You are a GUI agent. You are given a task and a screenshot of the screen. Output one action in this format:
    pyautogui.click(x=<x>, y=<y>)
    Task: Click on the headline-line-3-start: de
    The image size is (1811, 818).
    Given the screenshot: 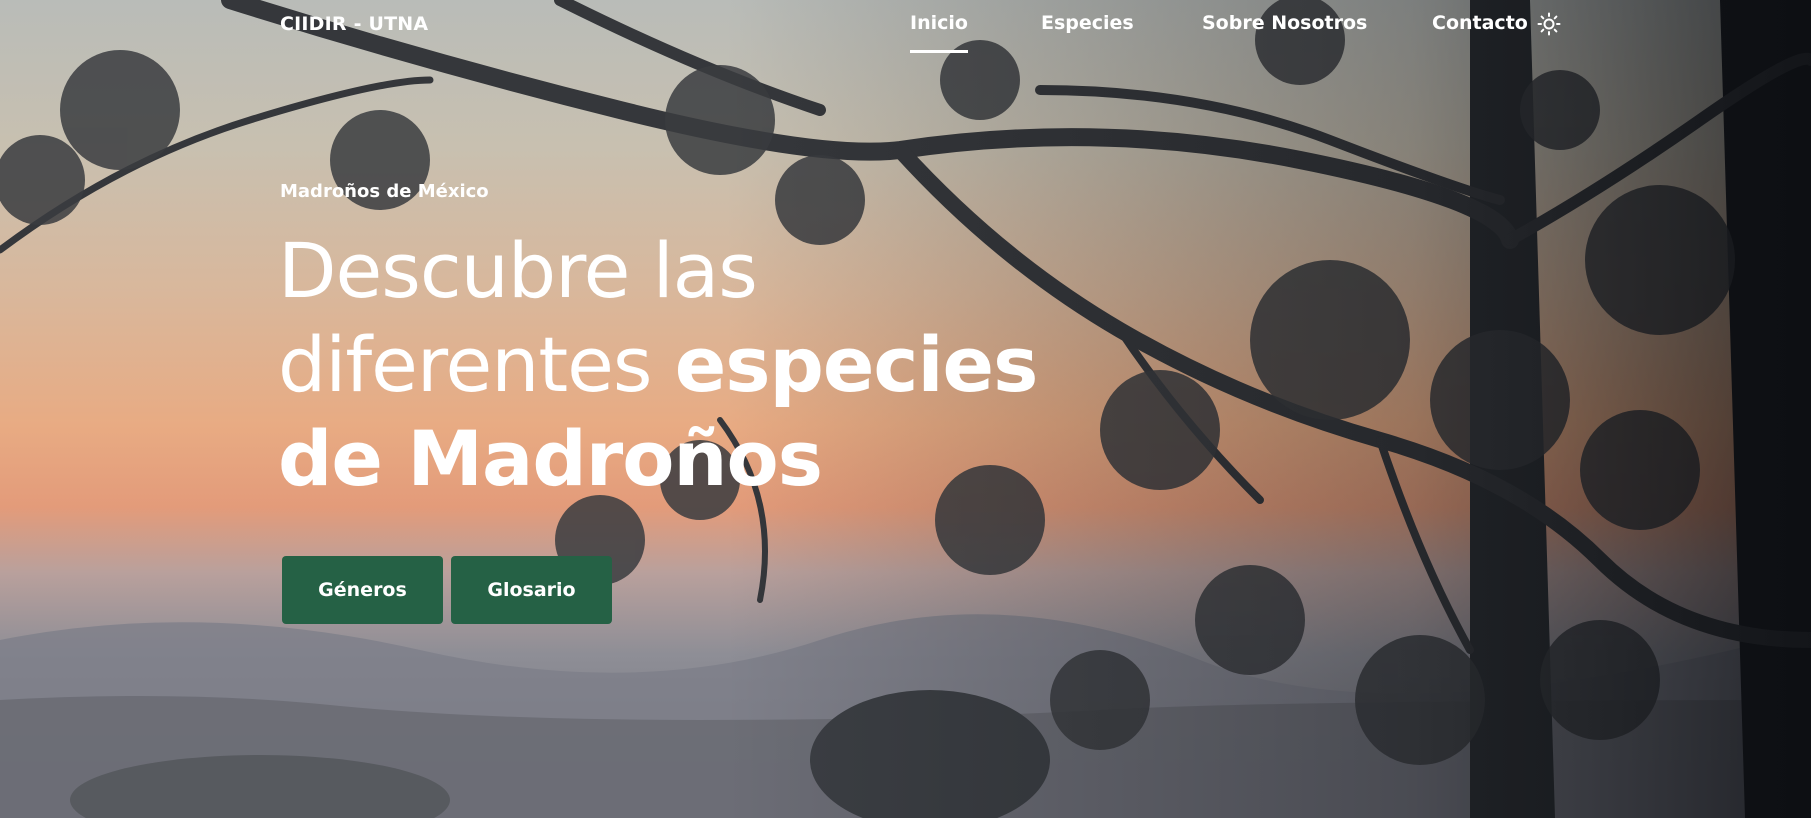 What is the action you would take?
    pyautogui.click(x=343, y=458)
    